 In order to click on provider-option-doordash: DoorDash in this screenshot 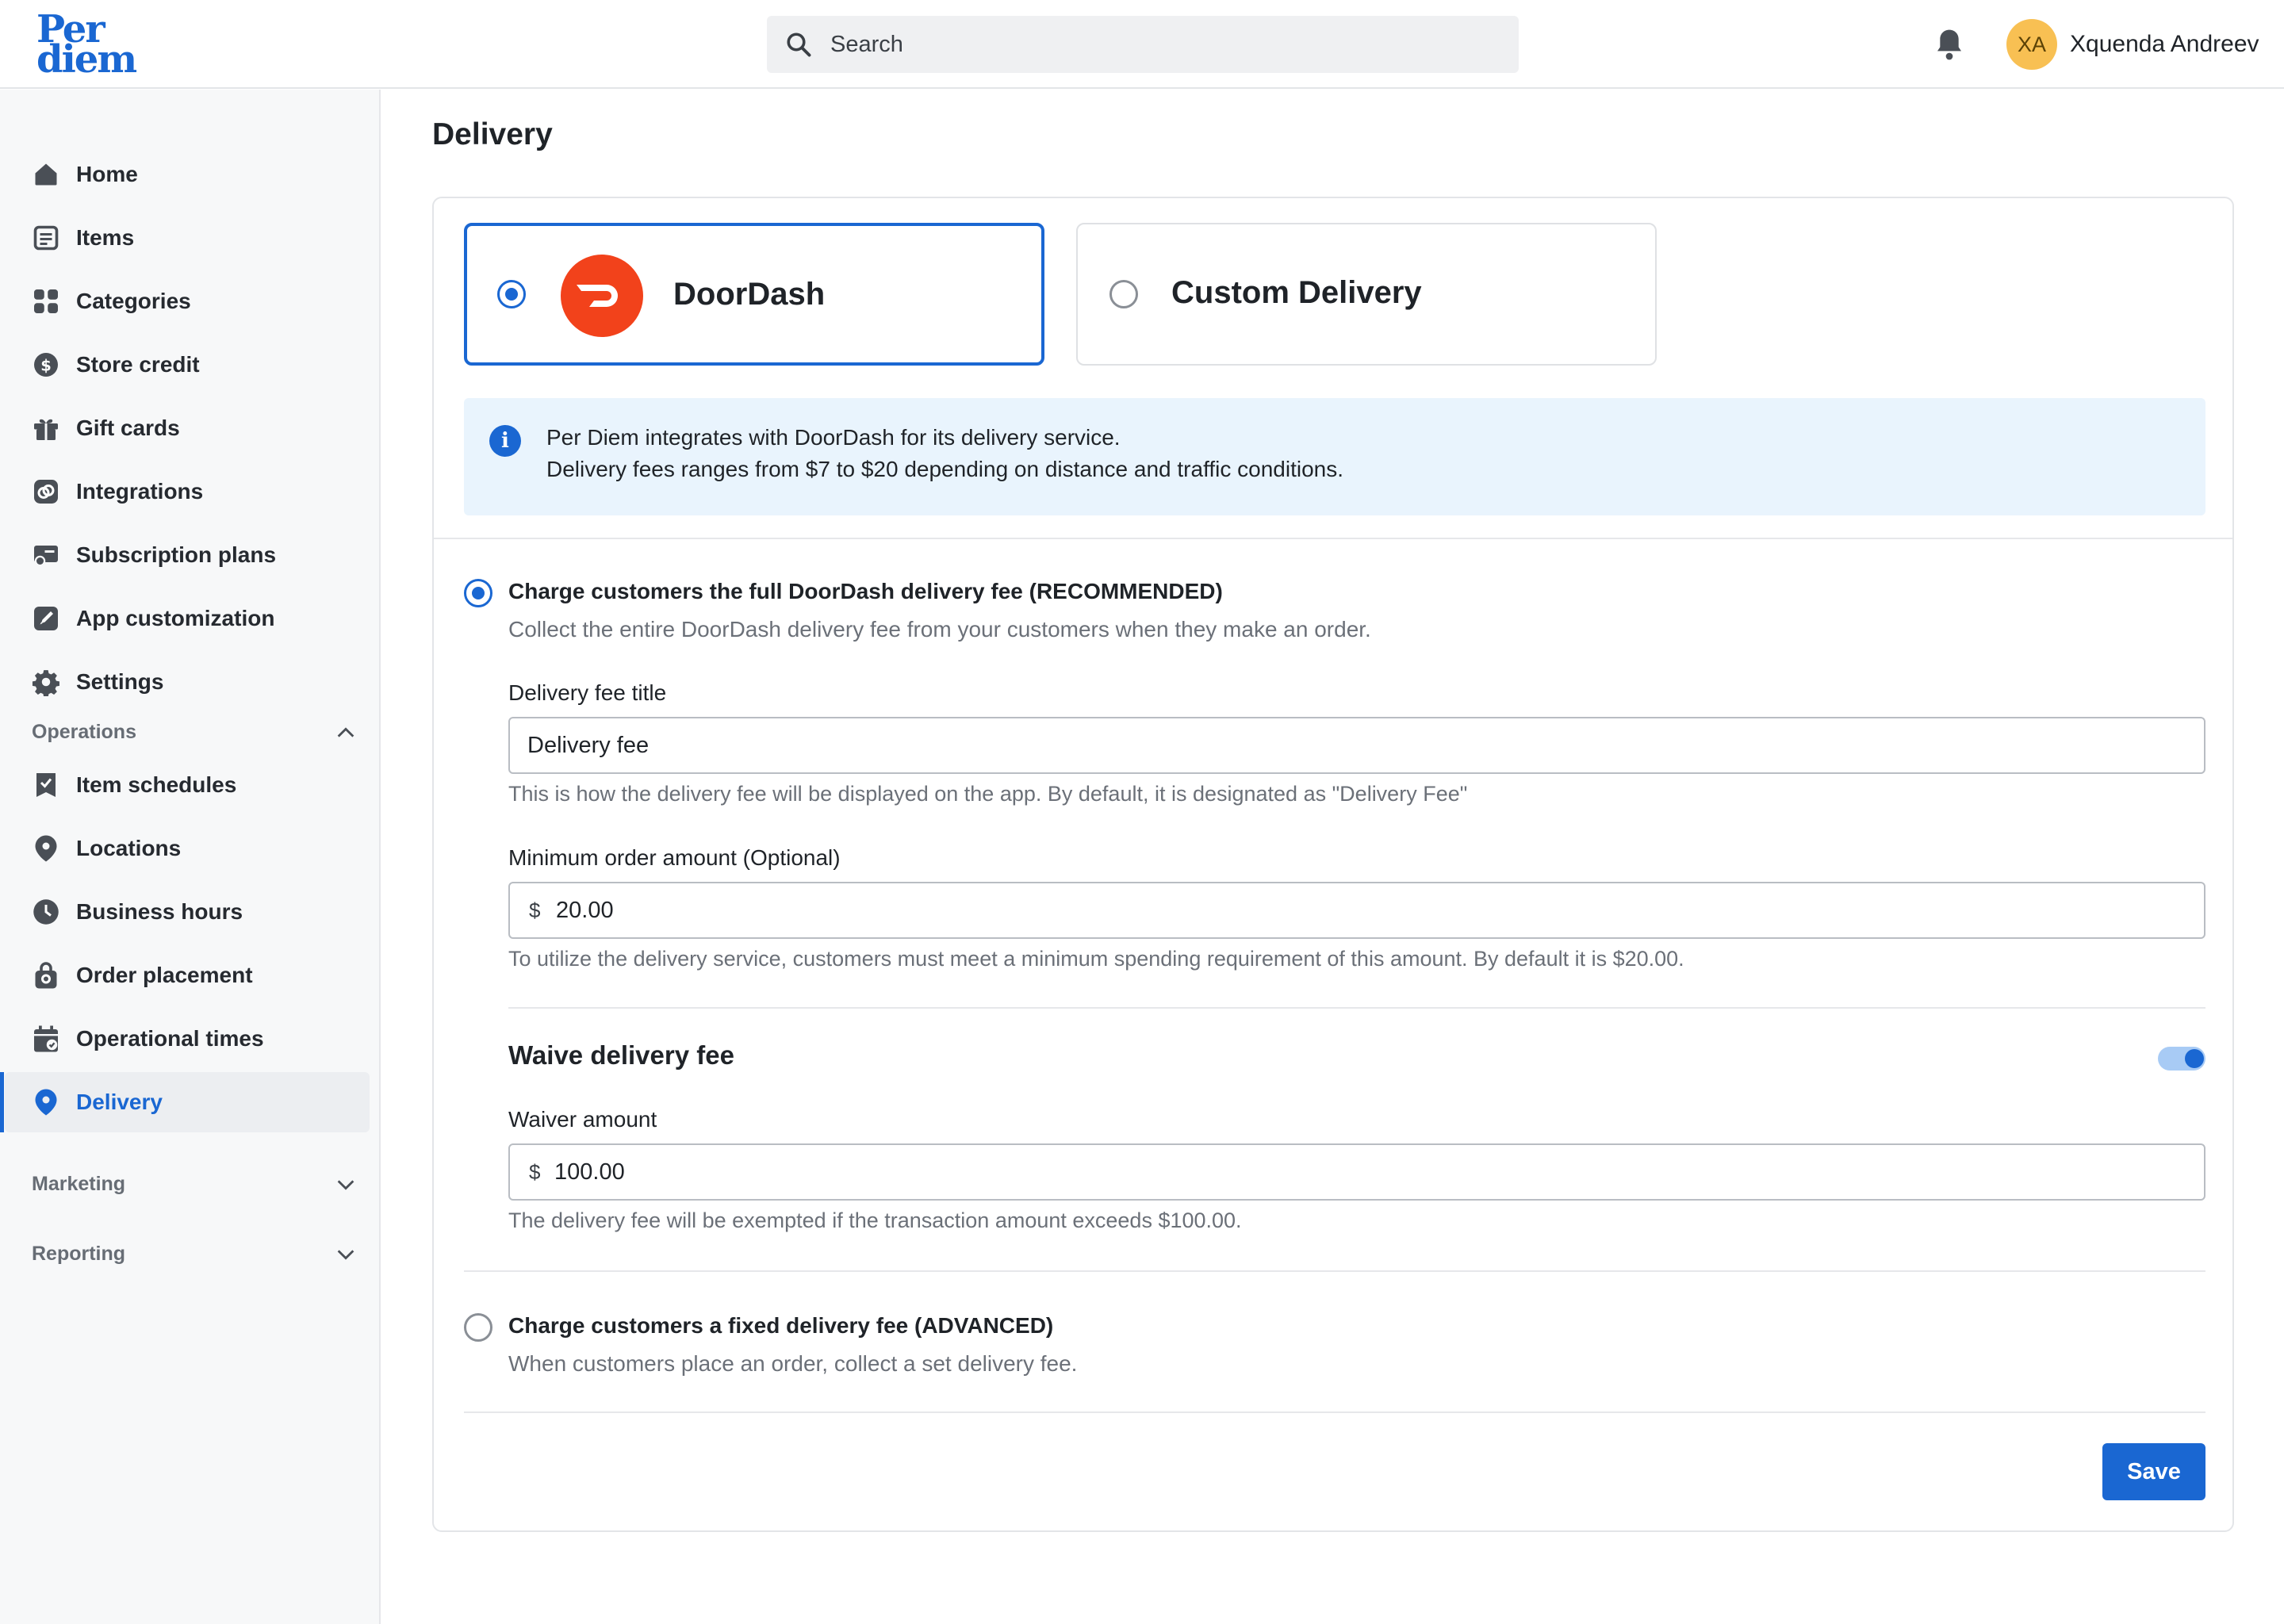, I will do `click(754, 294)`.